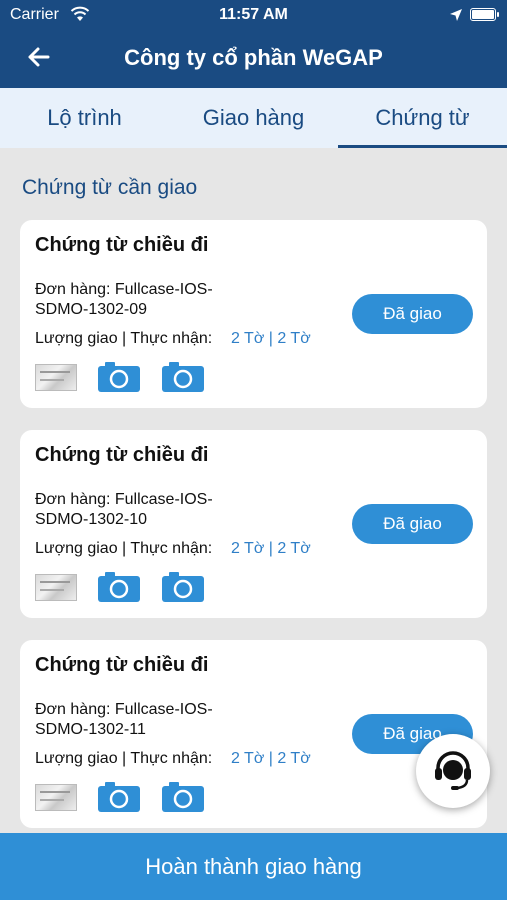 Image resolution: width=507 pixels, height=900 pixels. Describe the element at coordinates (422, 118) in the screenshot. I see `tab-documents: Chứng từ` at that location.